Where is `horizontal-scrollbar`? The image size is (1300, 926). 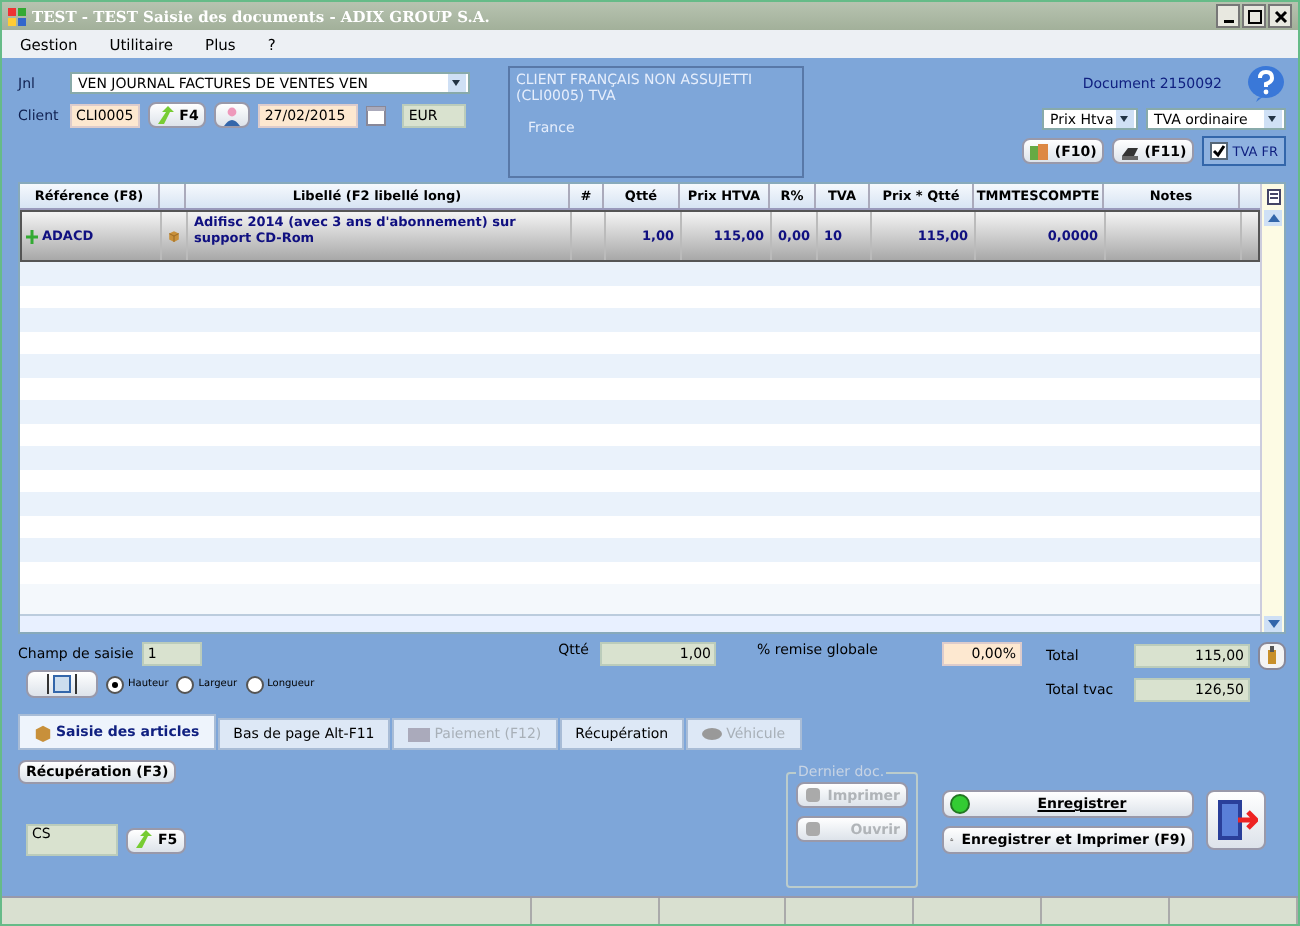
horizontal-scrollbar is located at coordinates (640, 623).